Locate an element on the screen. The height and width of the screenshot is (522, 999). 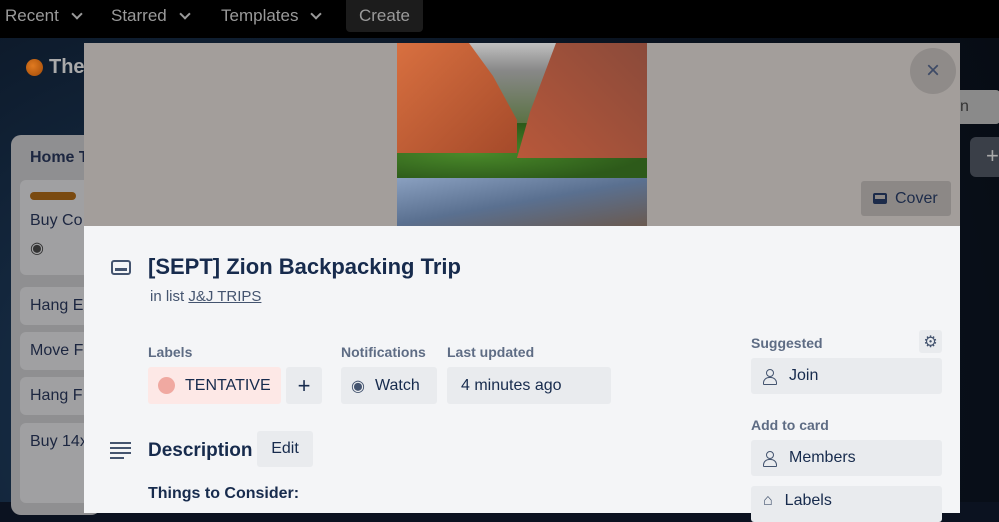
gear-icon: ⚙ is located at coordinates (930, 341).